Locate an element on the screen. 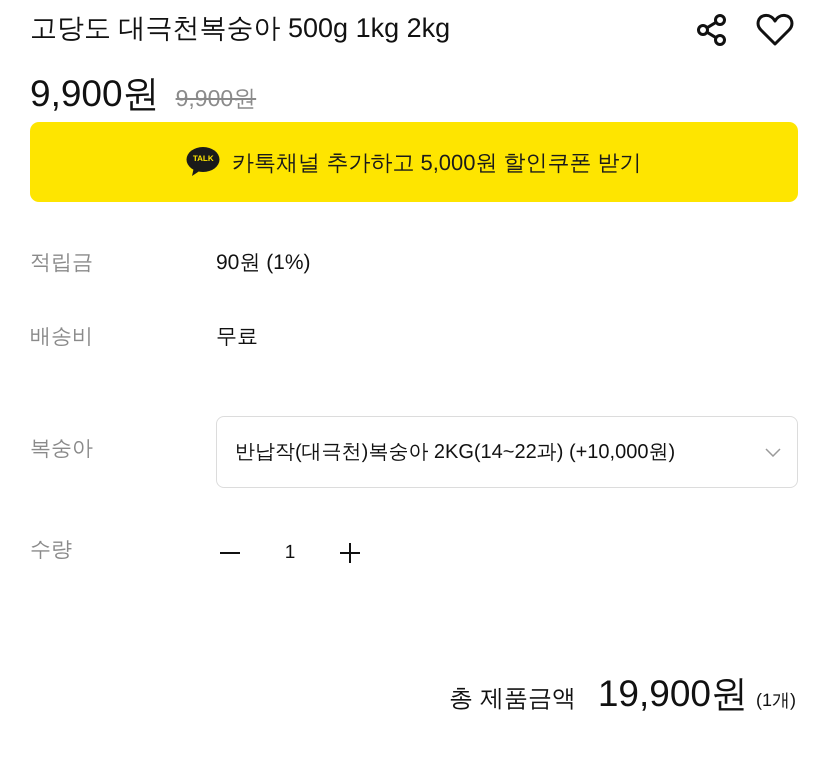 The height and width of the screenshot is (758, 828). quantity-label: 수량 is located at coordinates (51, 550).